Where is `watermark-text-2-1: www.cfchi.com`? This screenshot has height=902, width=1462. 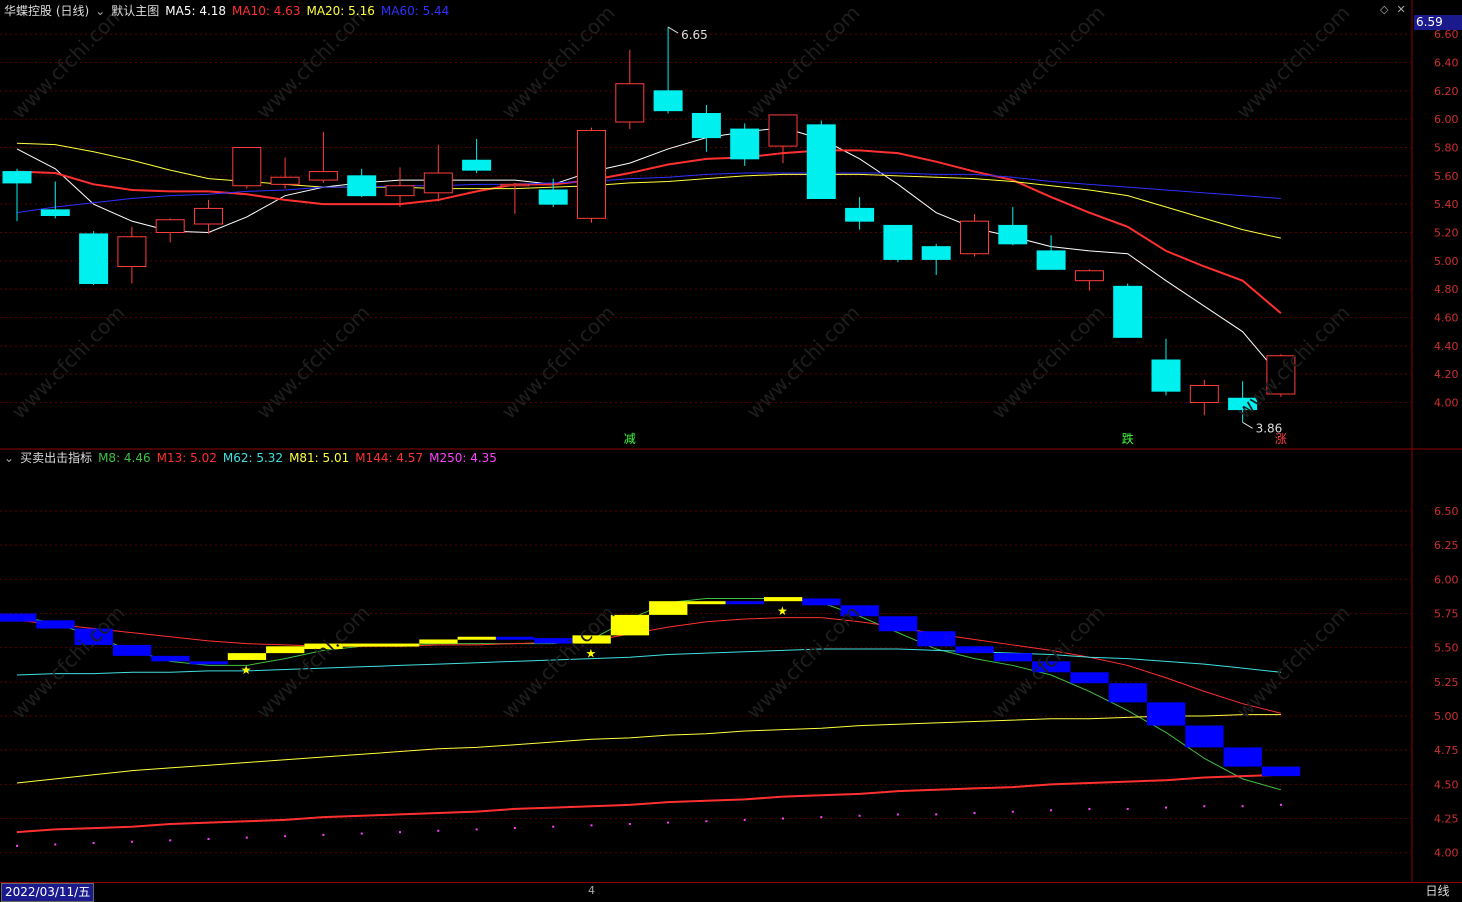
watermark-text-2-1: www.cfchi.com is located at coordinates (313, 662).